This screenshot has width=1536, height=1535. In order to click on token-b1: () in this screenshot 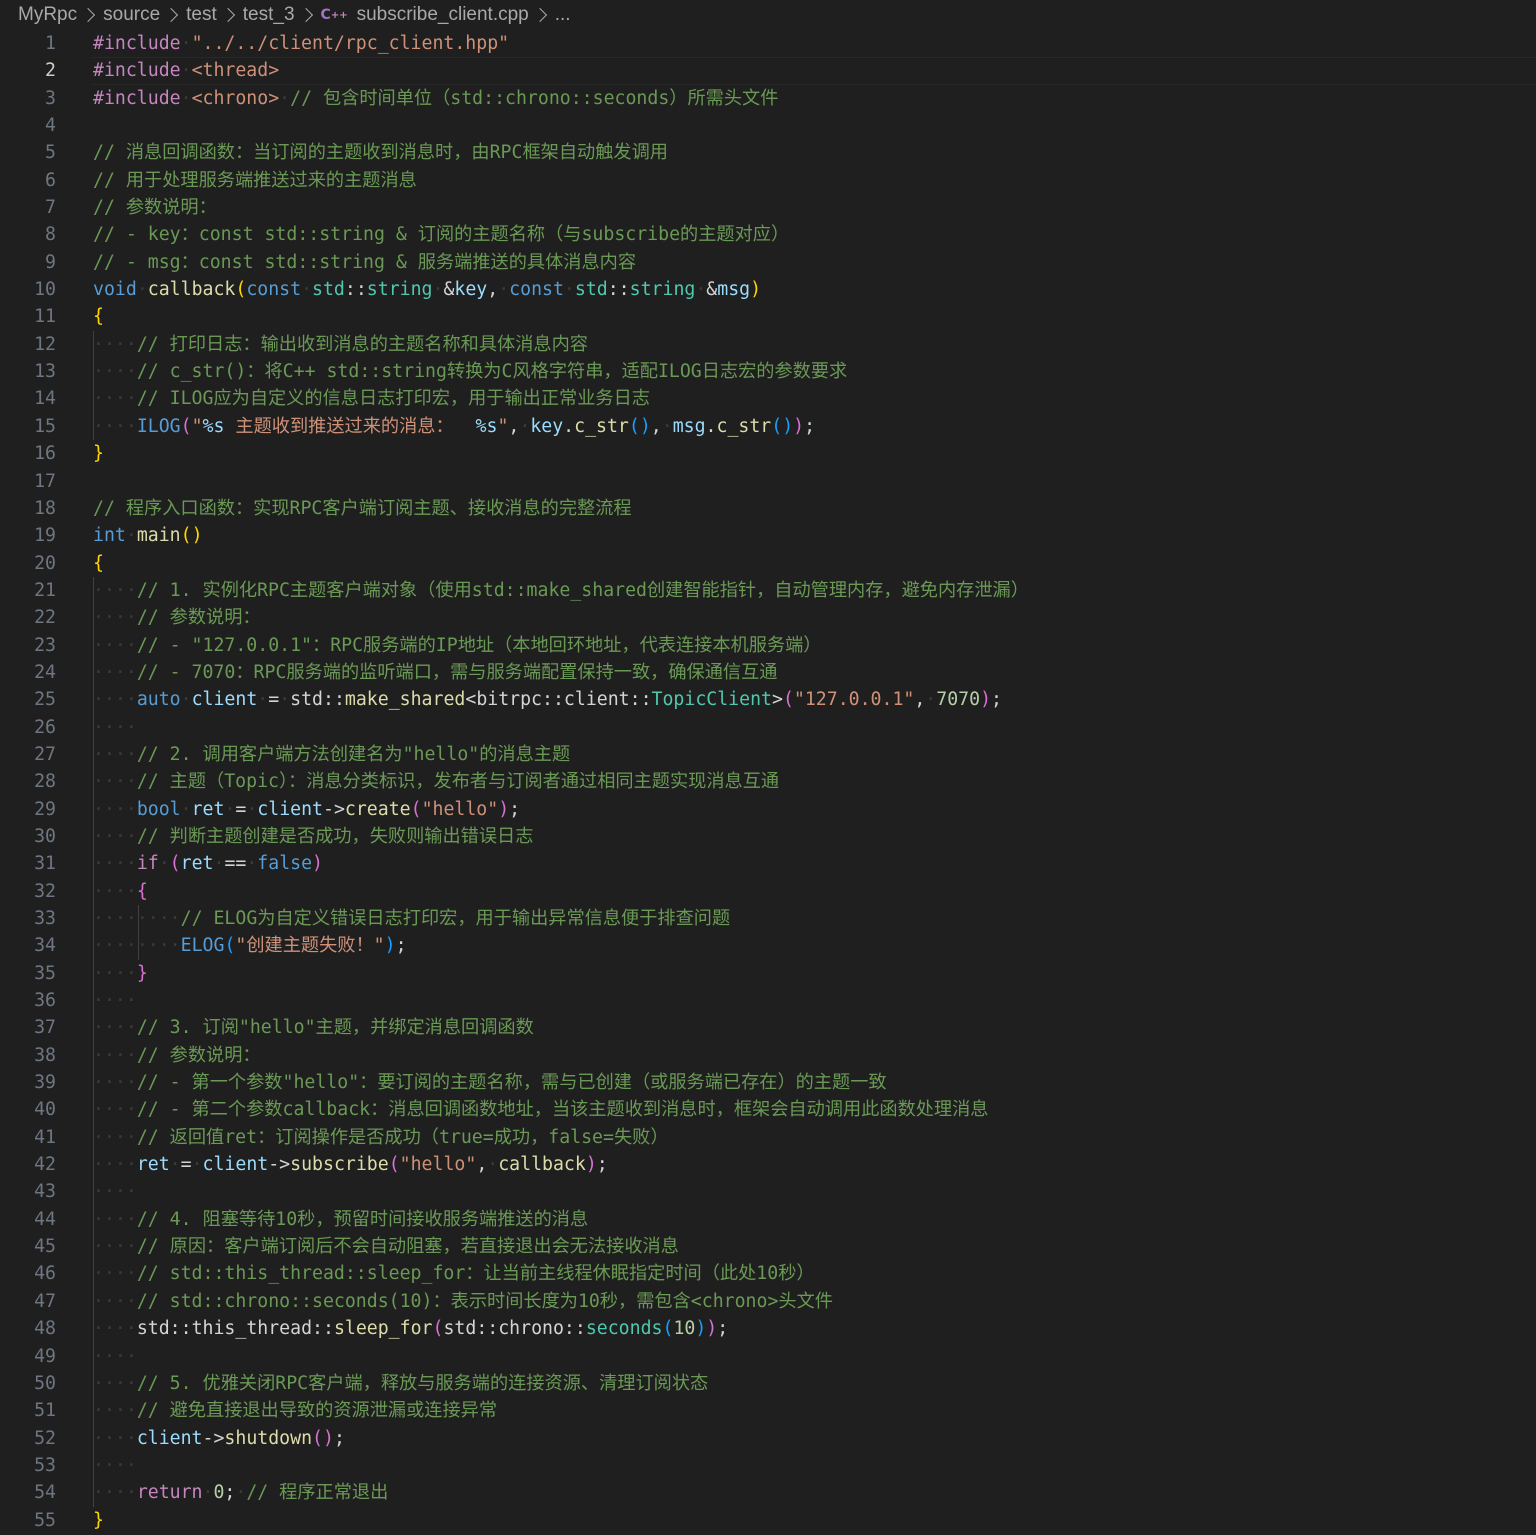, I will do `click(191, 536)`.